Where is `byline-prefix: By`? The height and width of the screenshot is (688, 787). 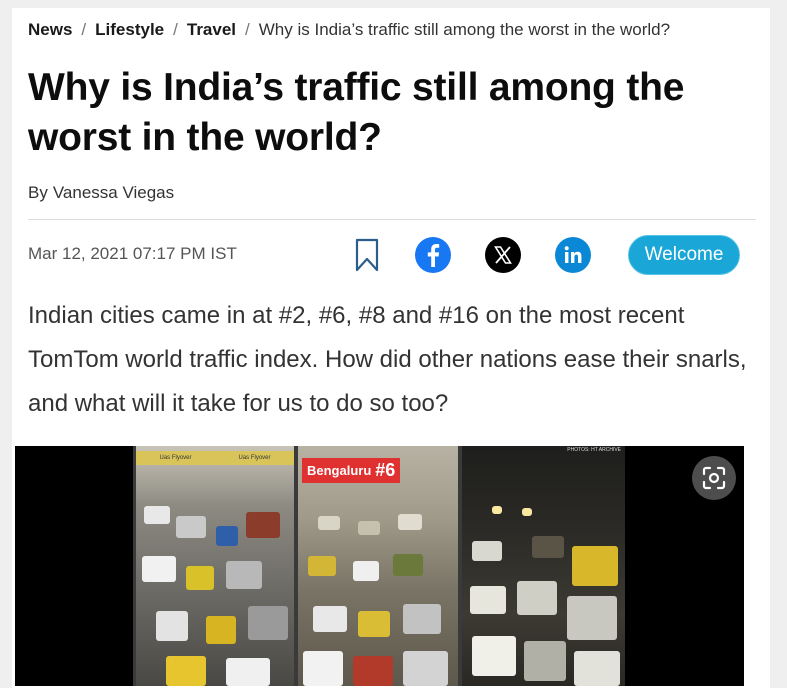 byline-prefix: By is located at coordinates (38, 192).